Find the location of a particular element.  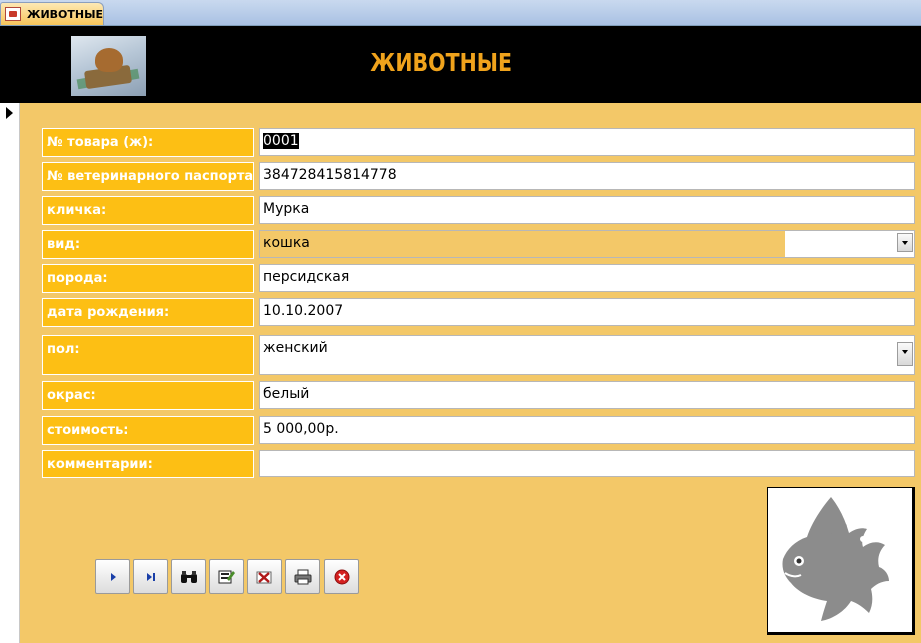

field-label-price: стоимость: is located at coordinates (148, 430).